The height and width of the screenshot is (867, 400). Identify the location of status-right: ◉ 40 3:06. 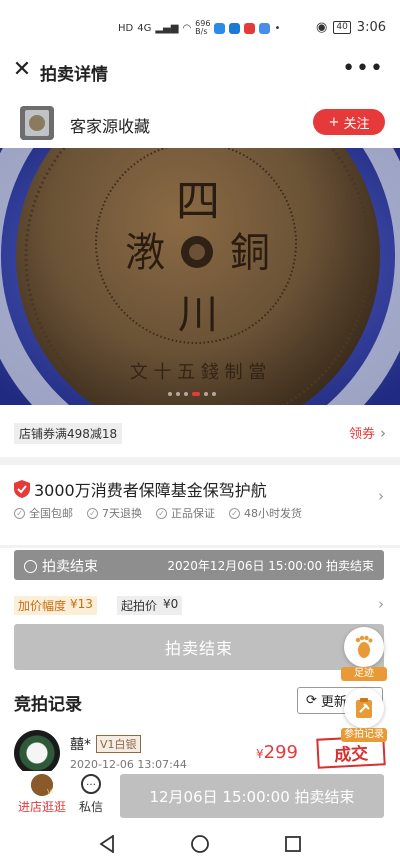
(351, 27).